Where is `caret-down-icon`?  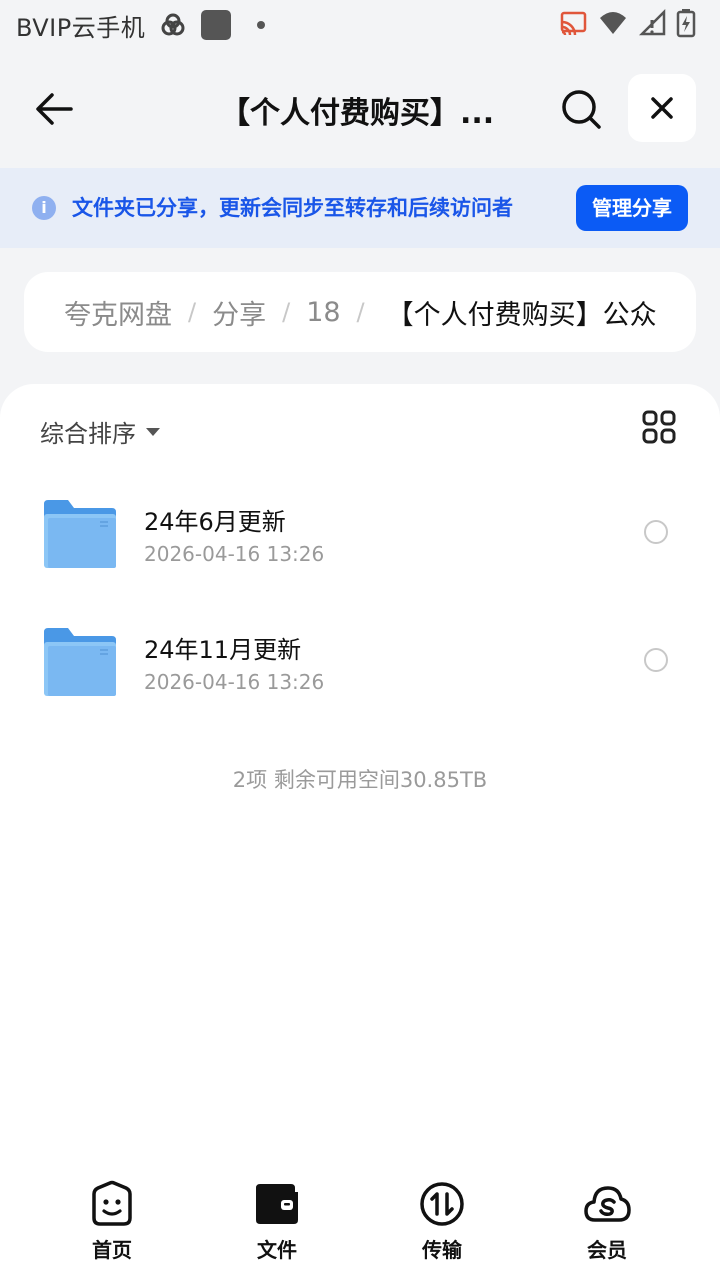
caret-down-icon is located at coordinates (153, 431).